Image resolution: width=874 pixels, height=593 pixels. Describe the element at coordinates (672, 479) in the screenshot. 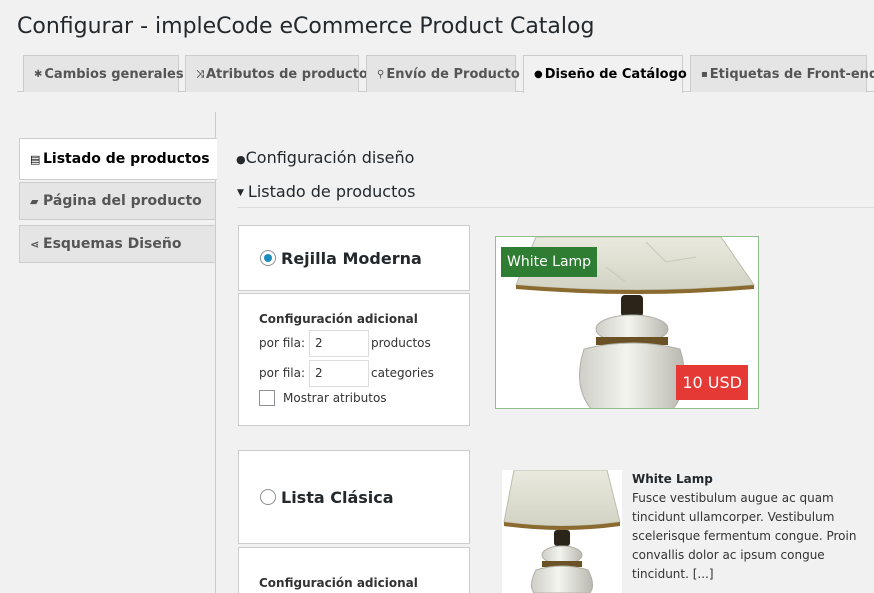

I see `list-product-name: White Lamp` at that location.